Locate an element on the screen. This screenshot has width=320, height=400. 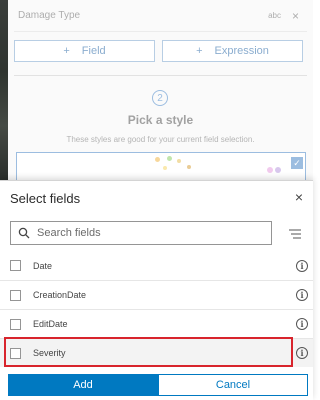
field-list-item: CreationDate i is located at coordinates (156, 294).